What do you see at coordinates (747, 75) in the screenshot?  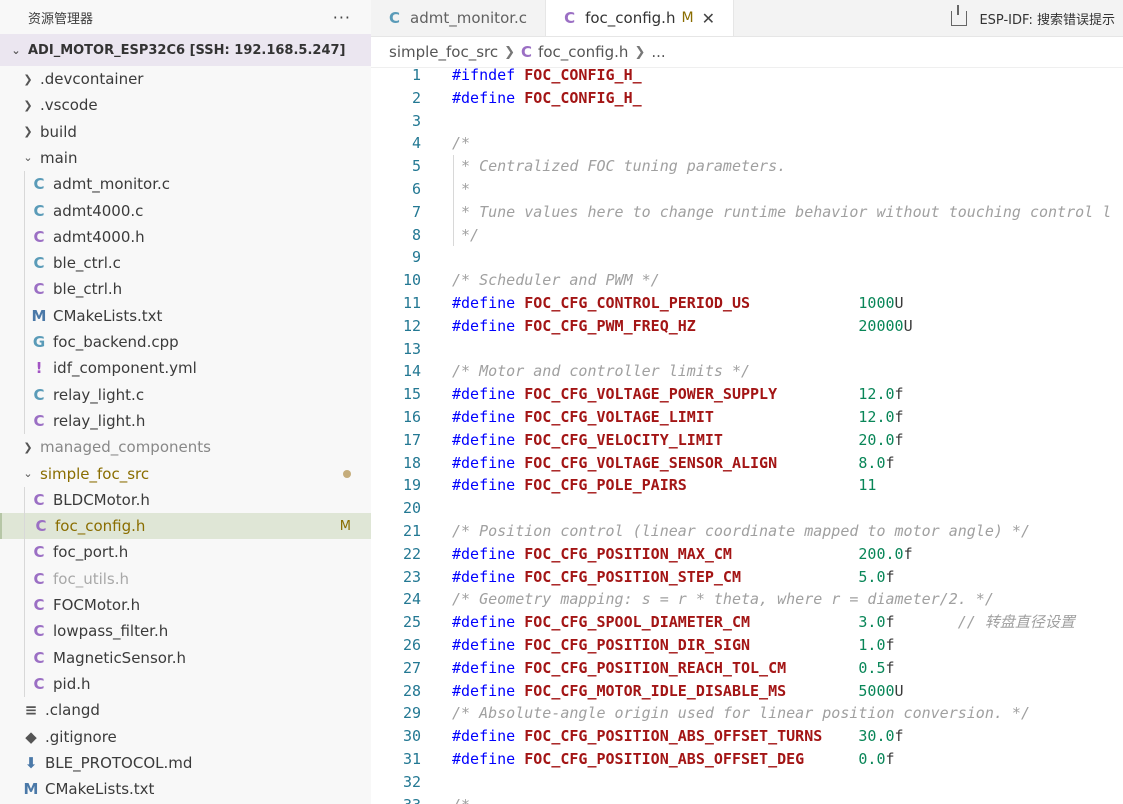 I see `code-line: 1 #ifndef FOC_CONFIG_H_` at bounding box center [747, 75].